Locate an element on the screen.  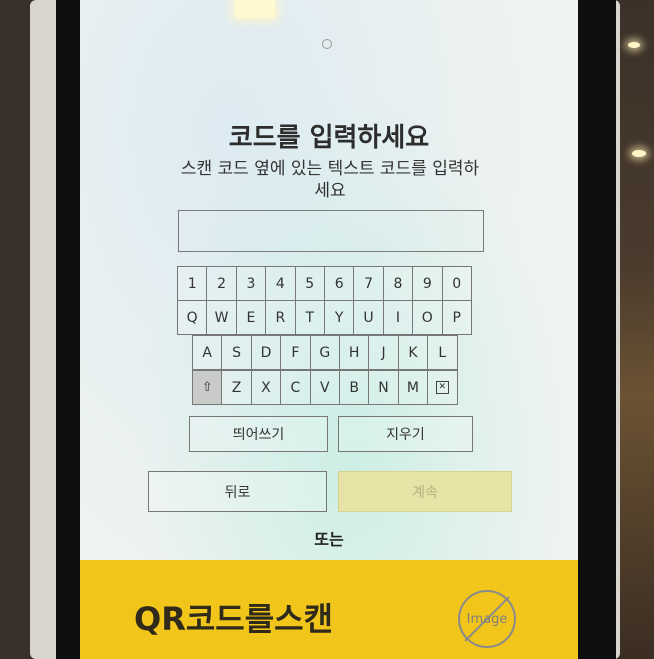
keyboard-row-numbers: 1234567890 is located at coordinates (324, 283).